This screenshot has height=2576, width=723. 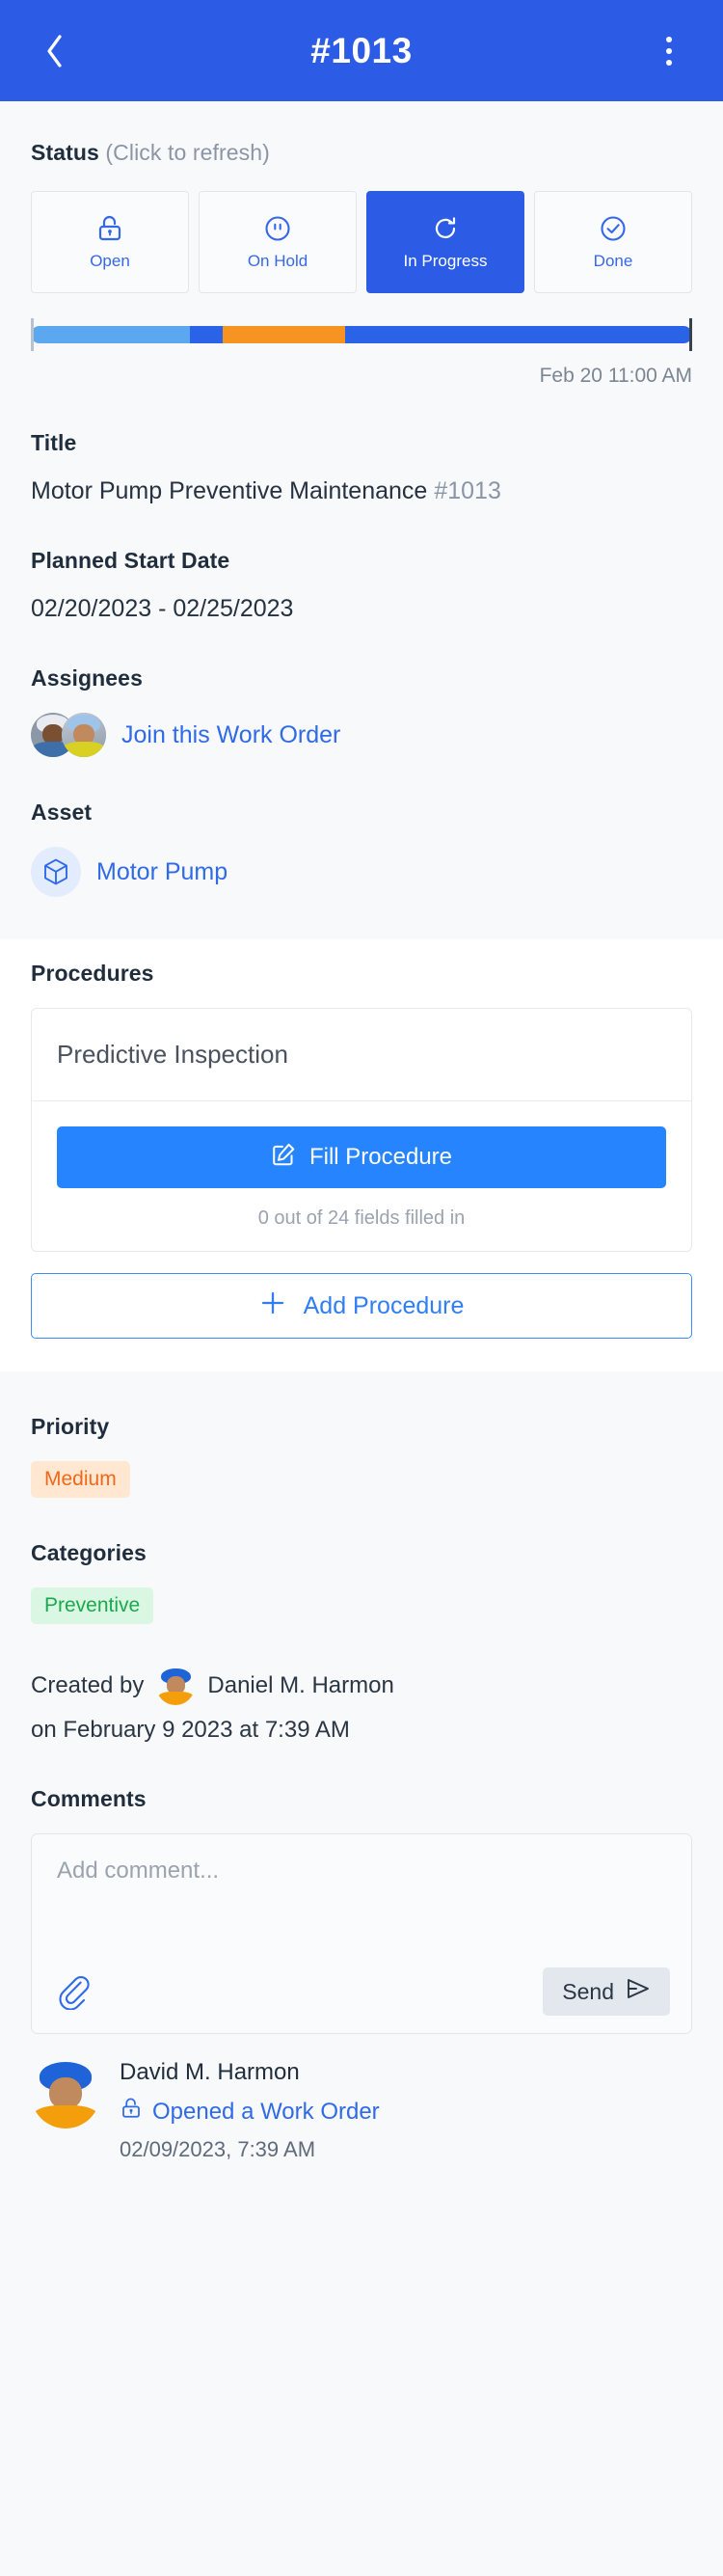 I want to click on planned-start-label: Planned Start Date, so click(x=130, y=560).